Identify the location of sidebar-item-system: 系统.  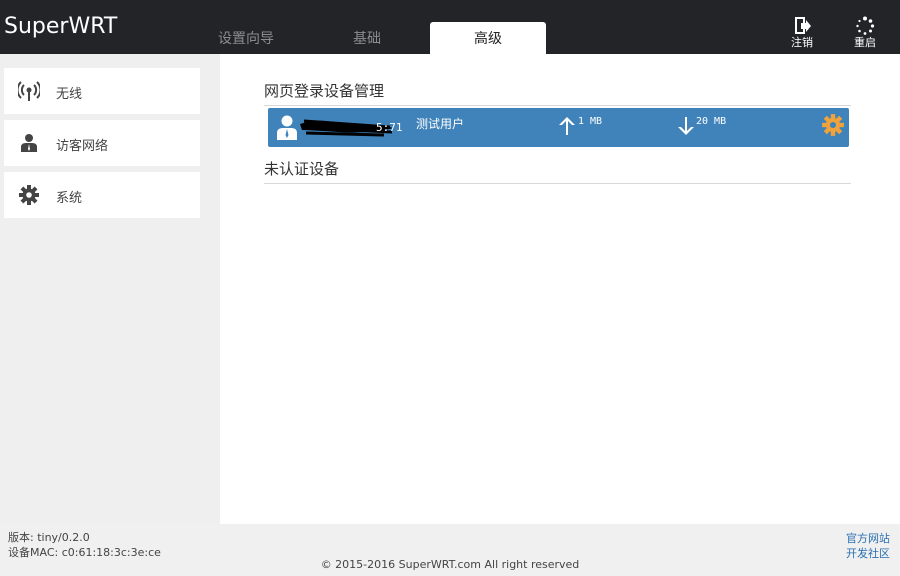
(102, 195).